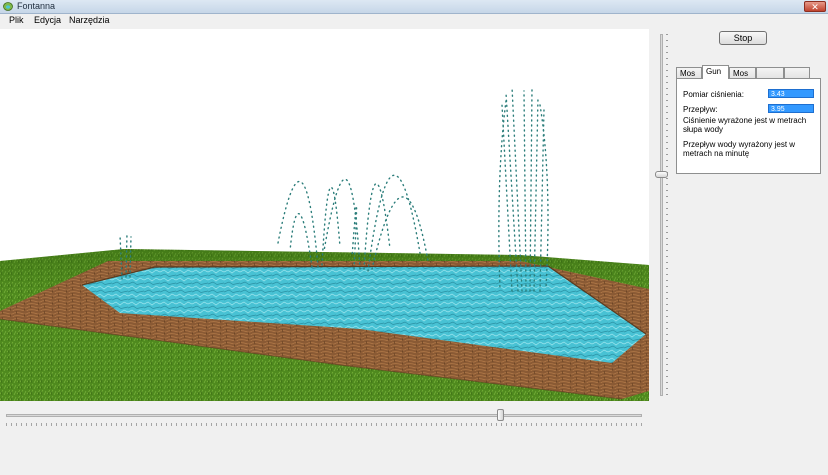 This screenshot has width=828, height=475. I want to click on pressure-label: Pomiar ciśnienia:, so click(713, 94).